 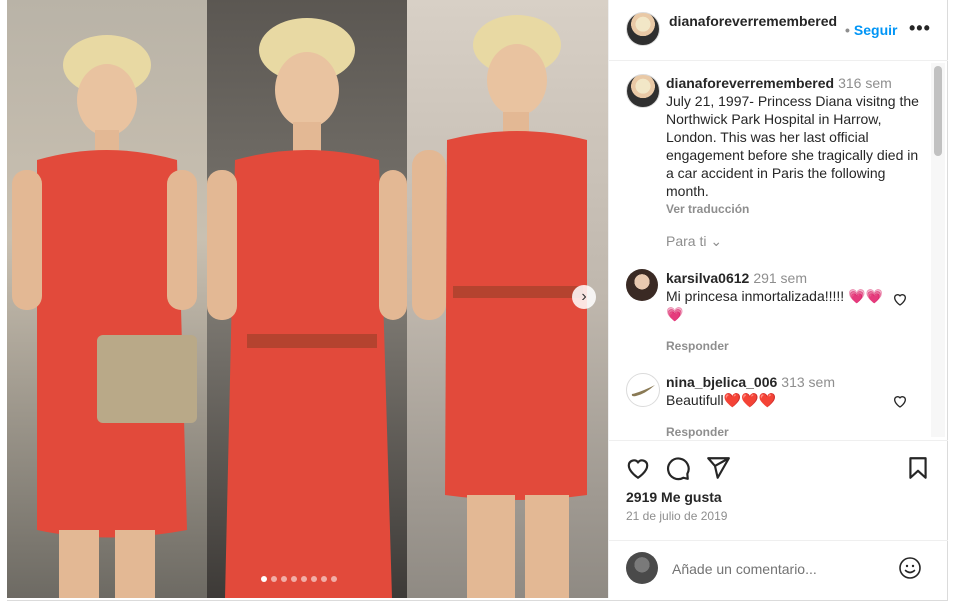 I want to click on follow-button: • Seguir, so click(x=871, y=30).